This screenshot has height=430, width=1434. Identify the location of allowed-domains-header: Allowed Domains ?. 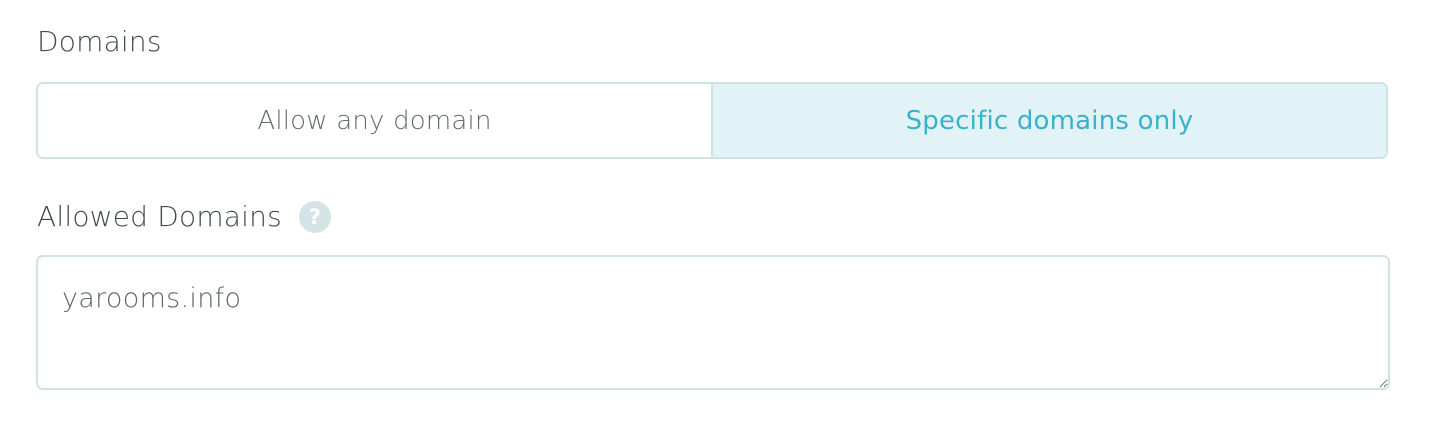
(184, 217).